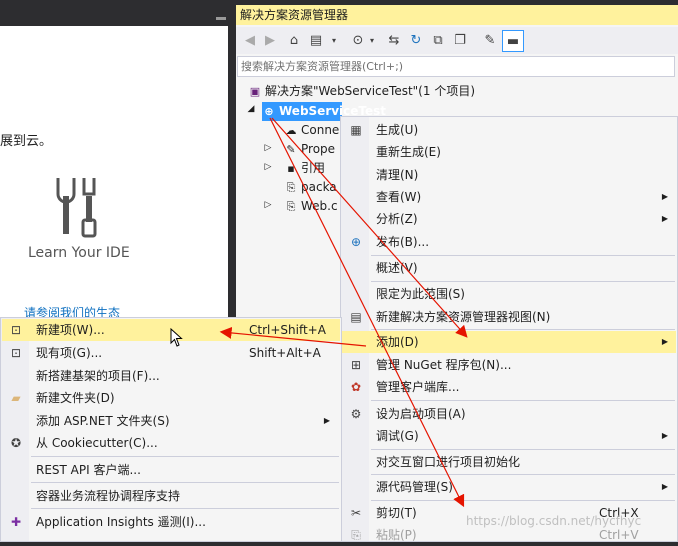 This screenshot has height=546, width=678. I want to click on watermark: https://blog.csdn.net/hycfhyc, so click(554, 521).